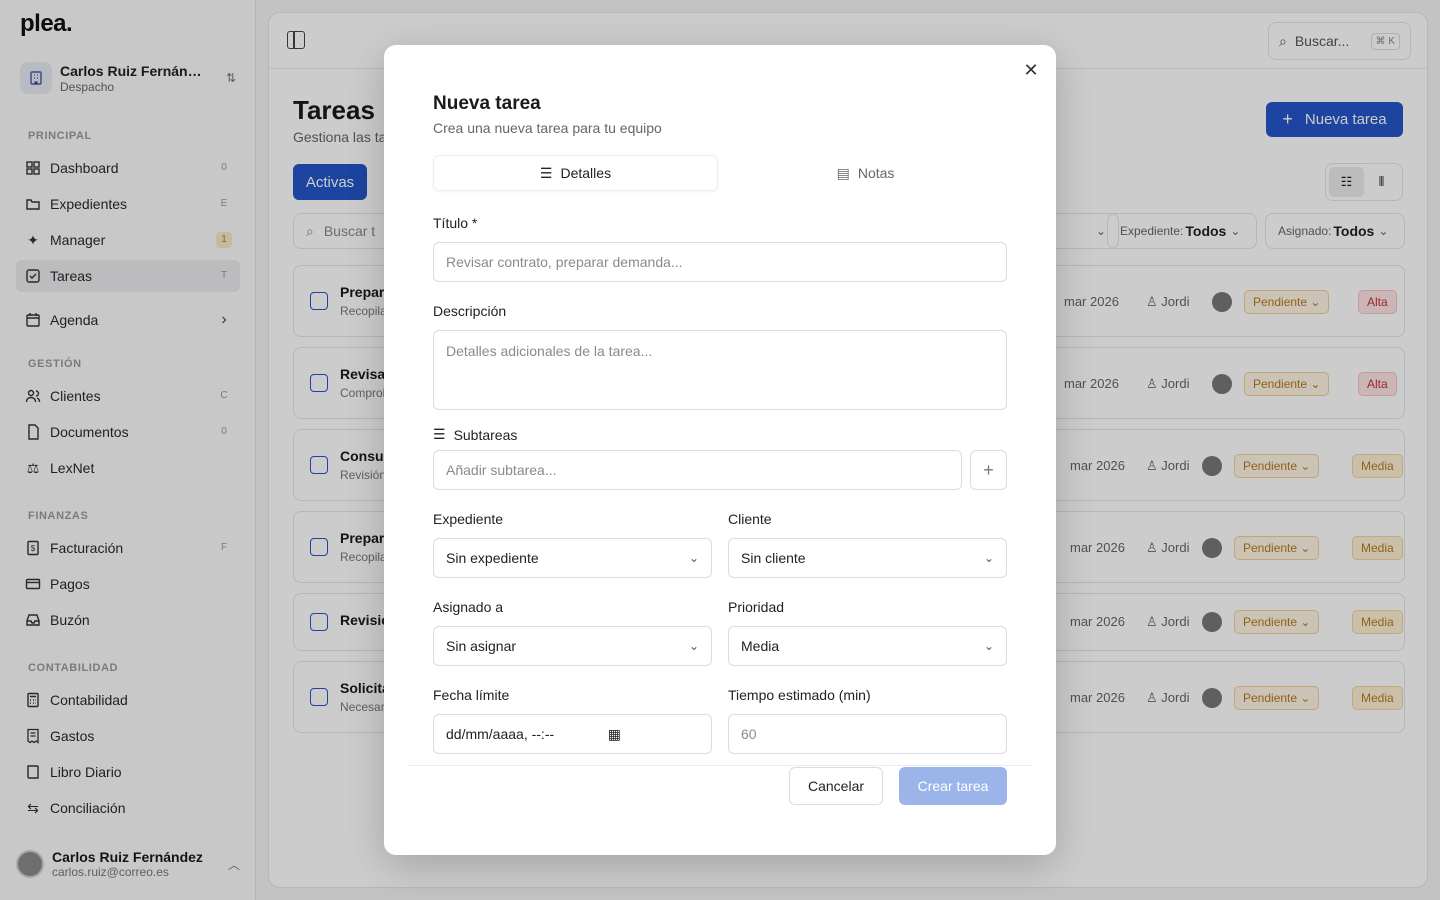 Image resolution: width=1440 pixels, height=900 pixels. I want to click on dialog-subtitle: Crea una nueva tarea para tu equipo, so click(547, 128).